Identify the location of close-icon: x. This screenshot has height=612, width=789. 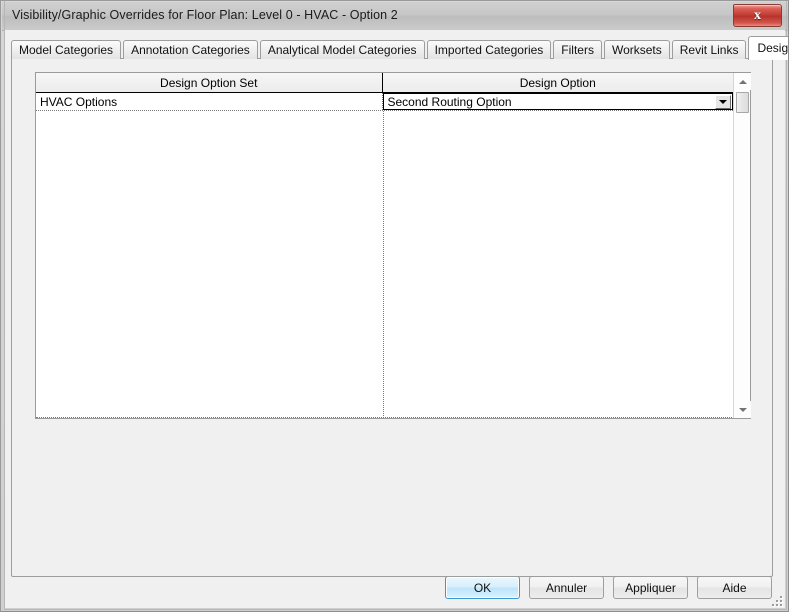
(757, 15).